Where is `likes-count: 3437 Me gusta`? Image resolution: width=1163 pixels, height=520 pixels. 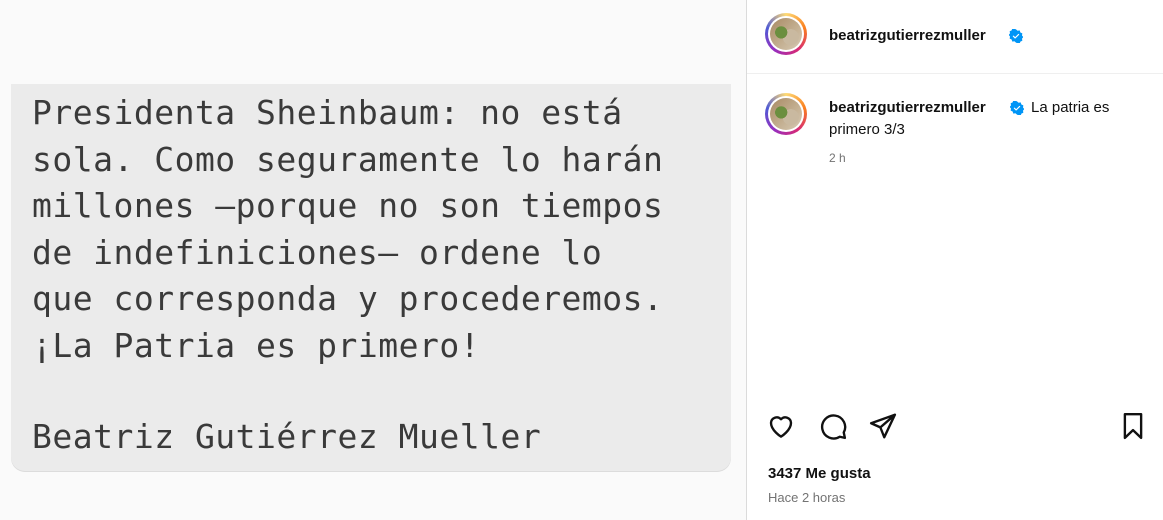 likes-count: 3437 Me gusta is located at coordinates (819, 473).